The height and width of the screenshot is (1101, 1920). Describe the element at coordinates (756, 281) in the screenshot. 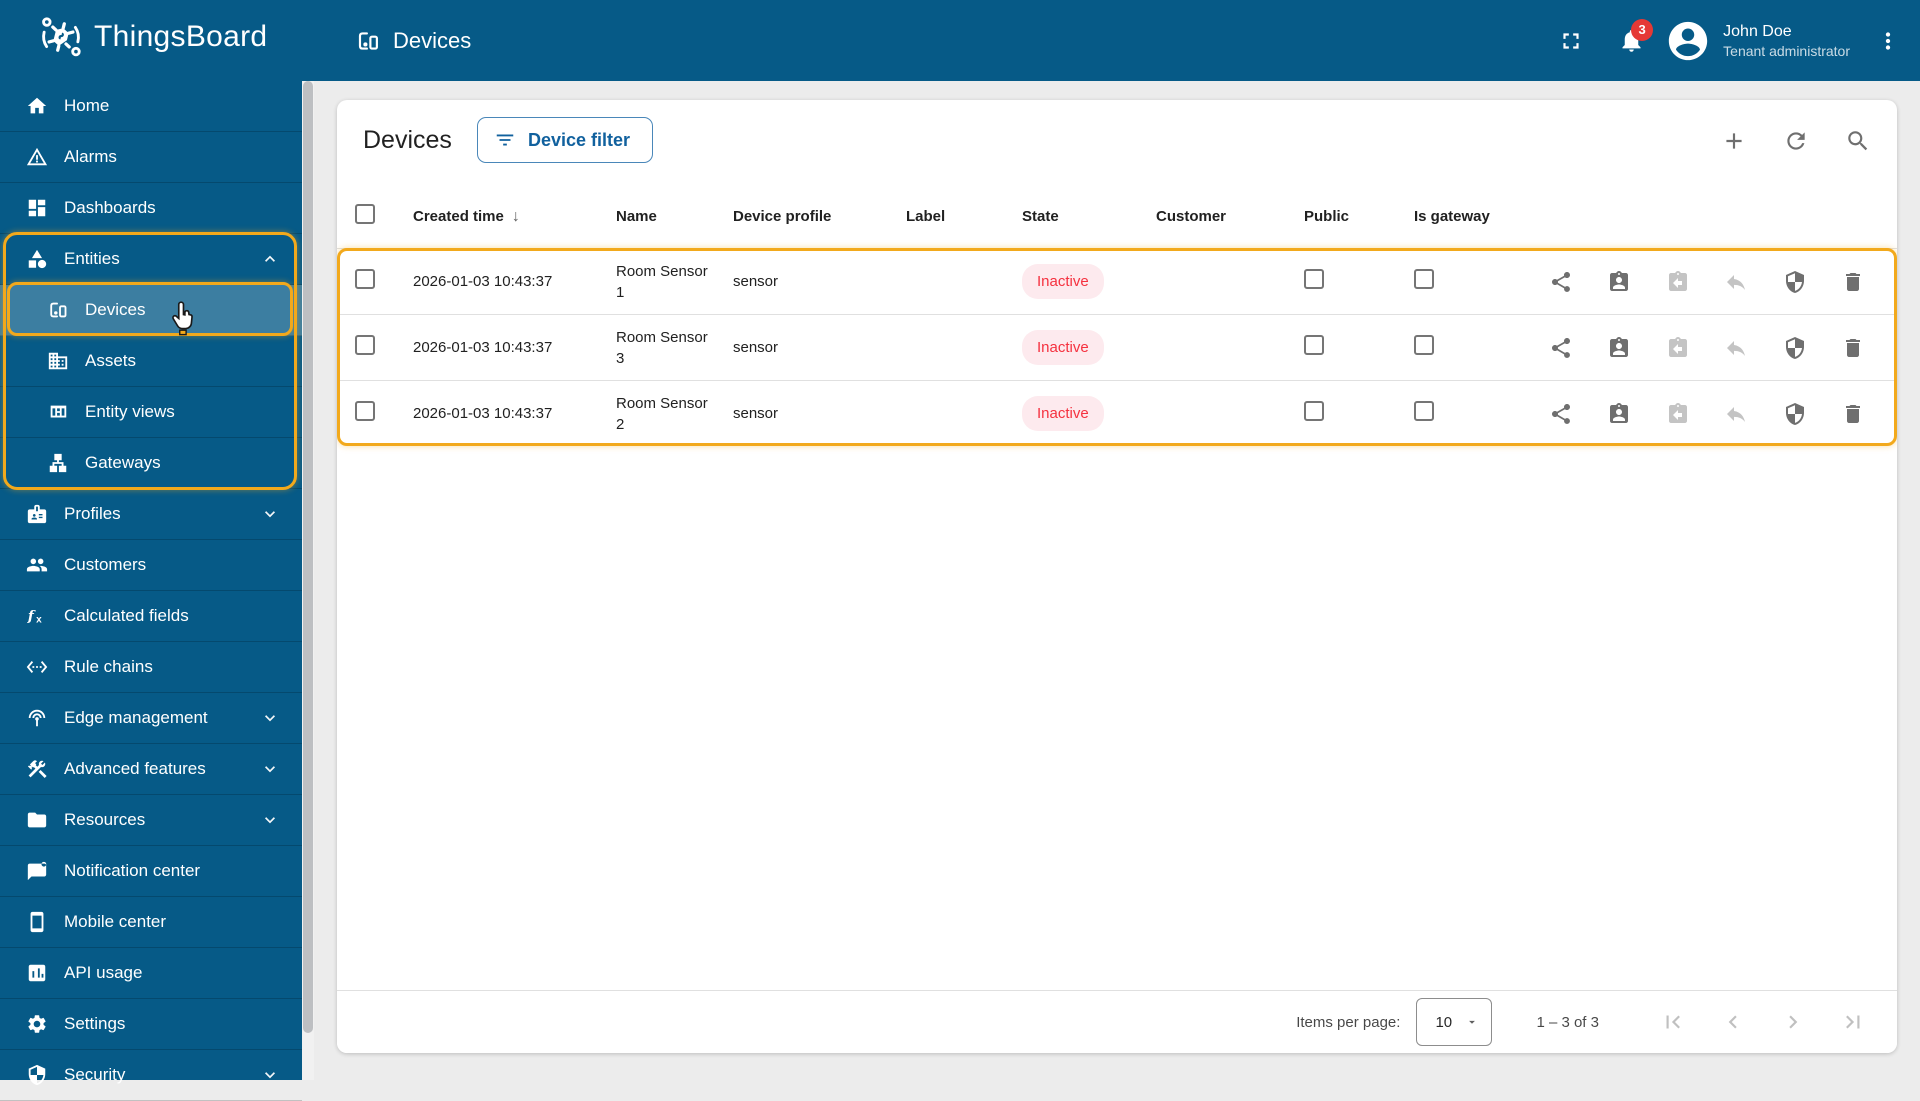

I see `cell-device-profile: sensor` at that location.